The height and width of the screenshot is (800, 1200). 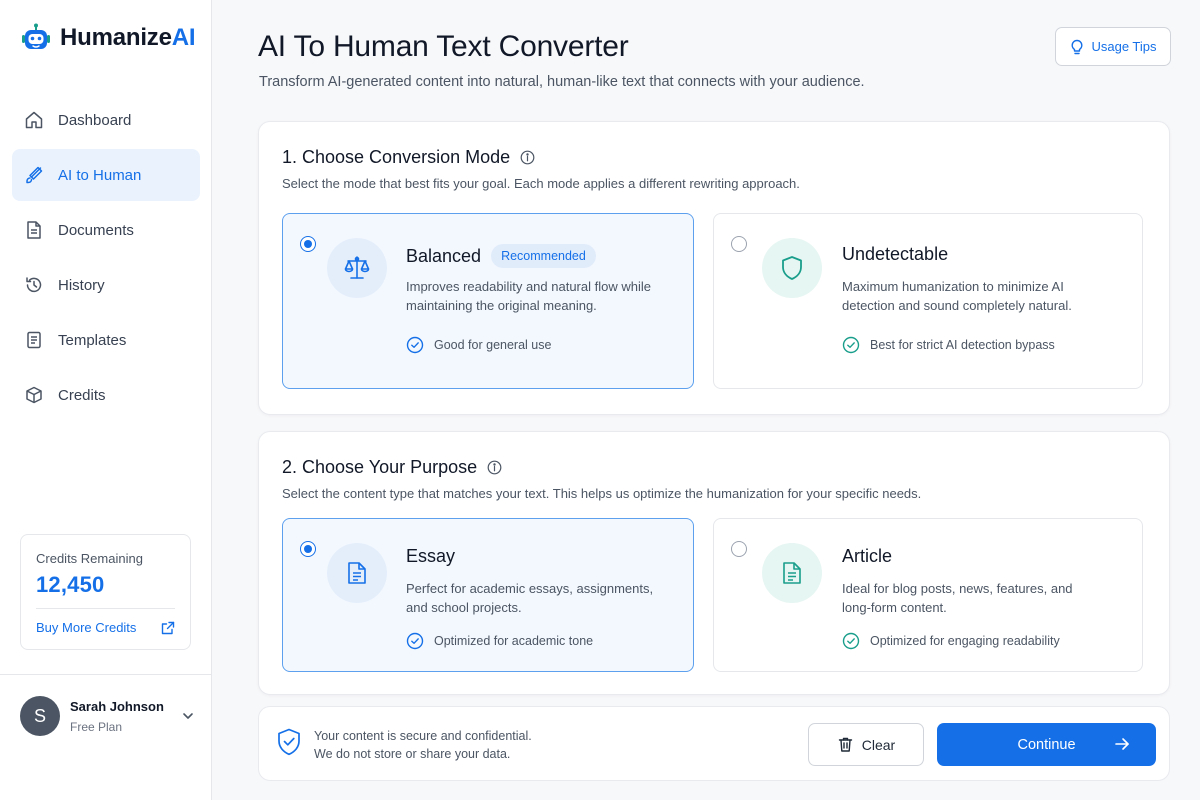 What do you see at coordinates (878, 744) in the screenshot?
I see `clear-label: Clear` at bounding box center [878, 744].